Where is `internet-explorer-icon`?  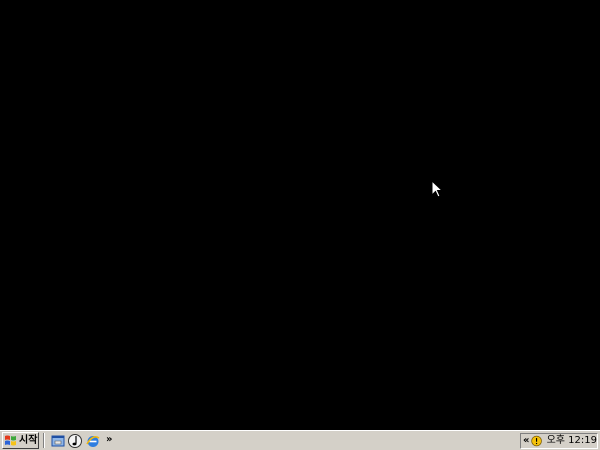
internet-explorer-icon is located at coordinates (93, 441).